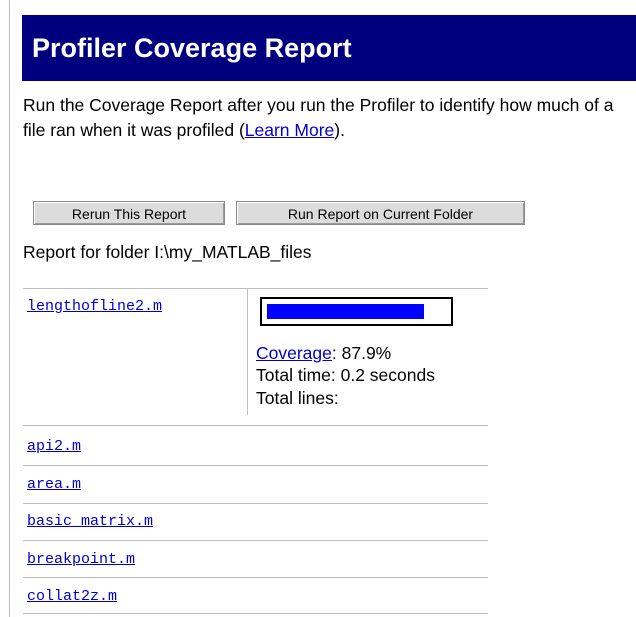 This screenshot has width=636, height=617. I want to click on file-link-collat2z: collat2z.m, so click(72, 597).